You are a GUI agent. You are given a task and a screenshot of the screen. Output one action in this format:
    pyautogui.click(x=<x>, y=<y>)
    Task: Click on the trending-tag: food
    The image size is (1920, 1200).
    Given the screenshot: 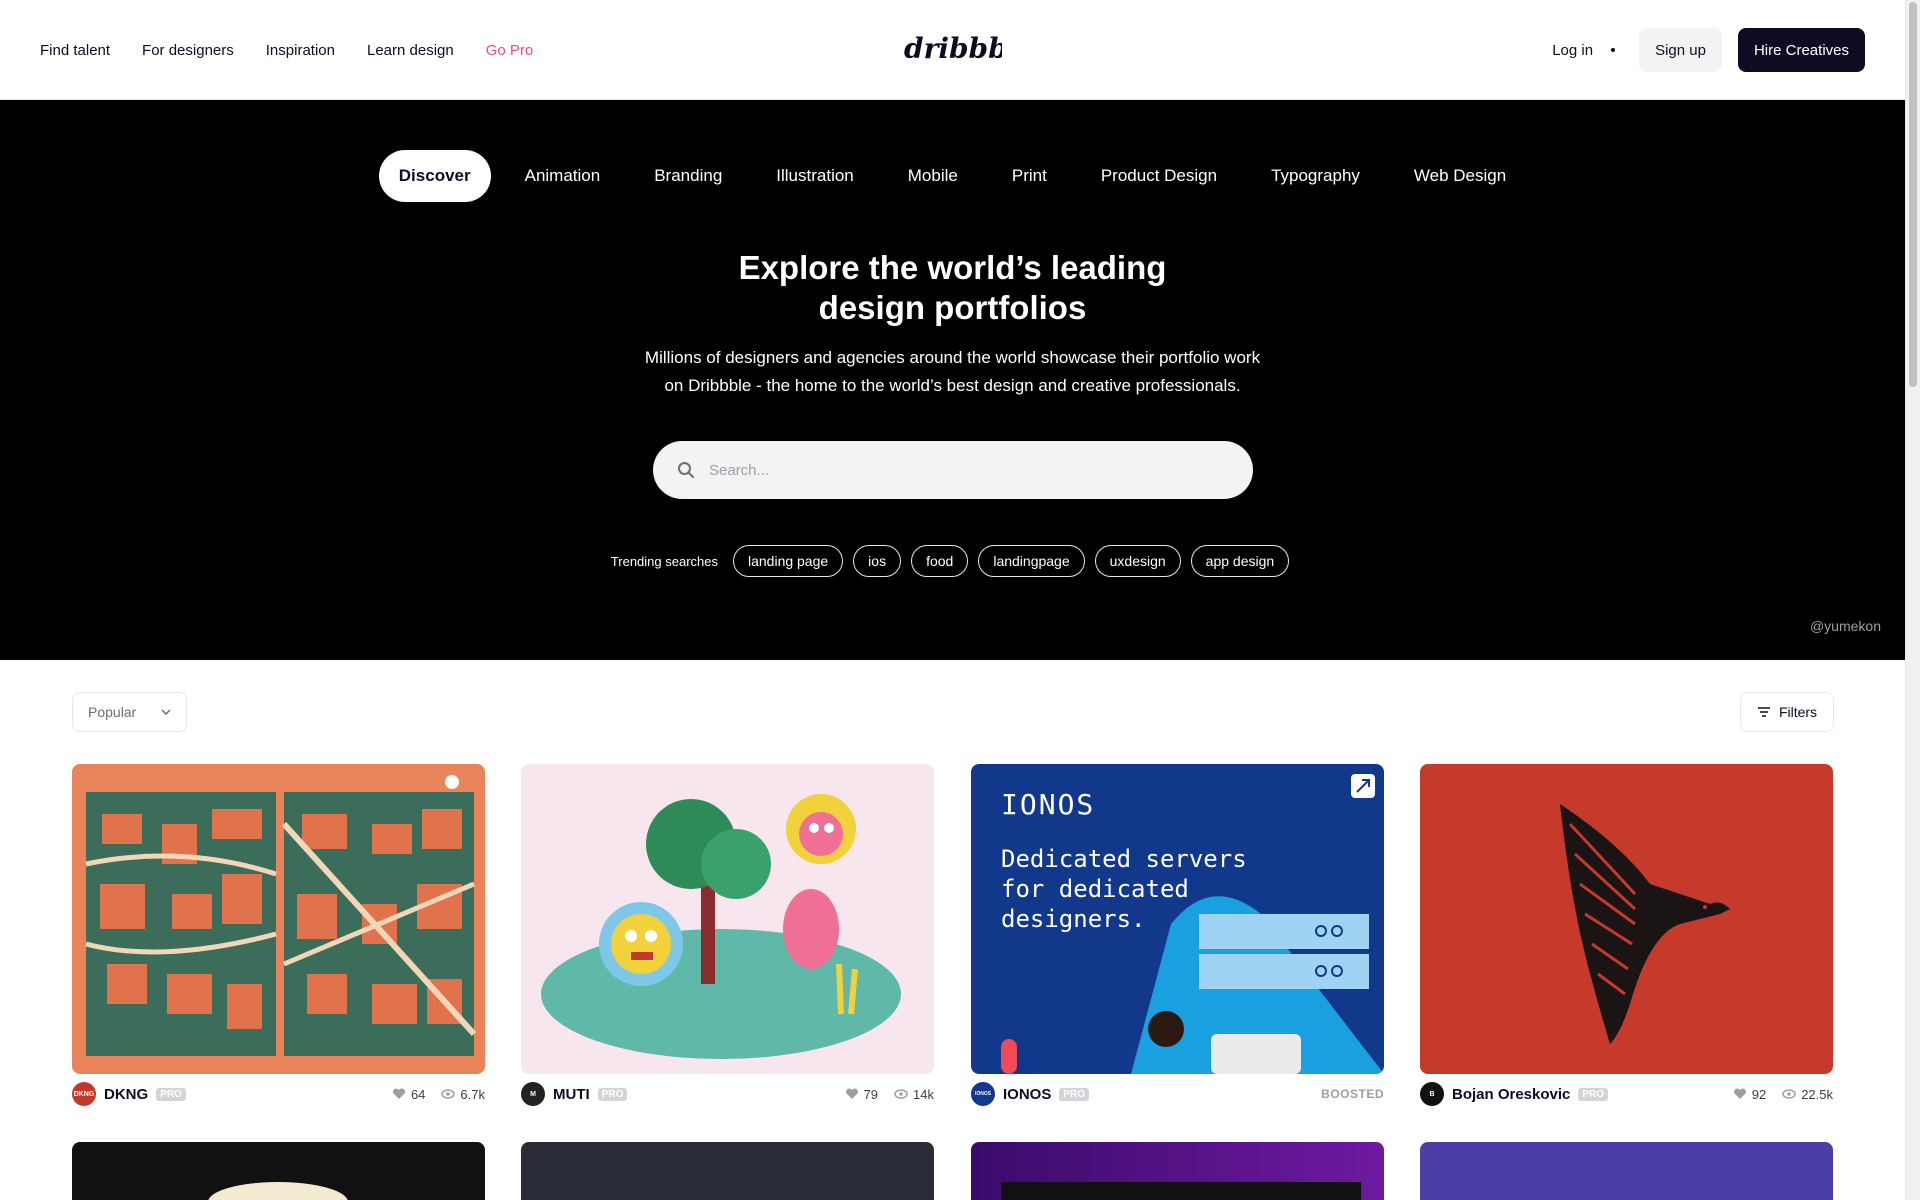 What is the action you would take?
    pyautogui.click(x=940, y=561)
    